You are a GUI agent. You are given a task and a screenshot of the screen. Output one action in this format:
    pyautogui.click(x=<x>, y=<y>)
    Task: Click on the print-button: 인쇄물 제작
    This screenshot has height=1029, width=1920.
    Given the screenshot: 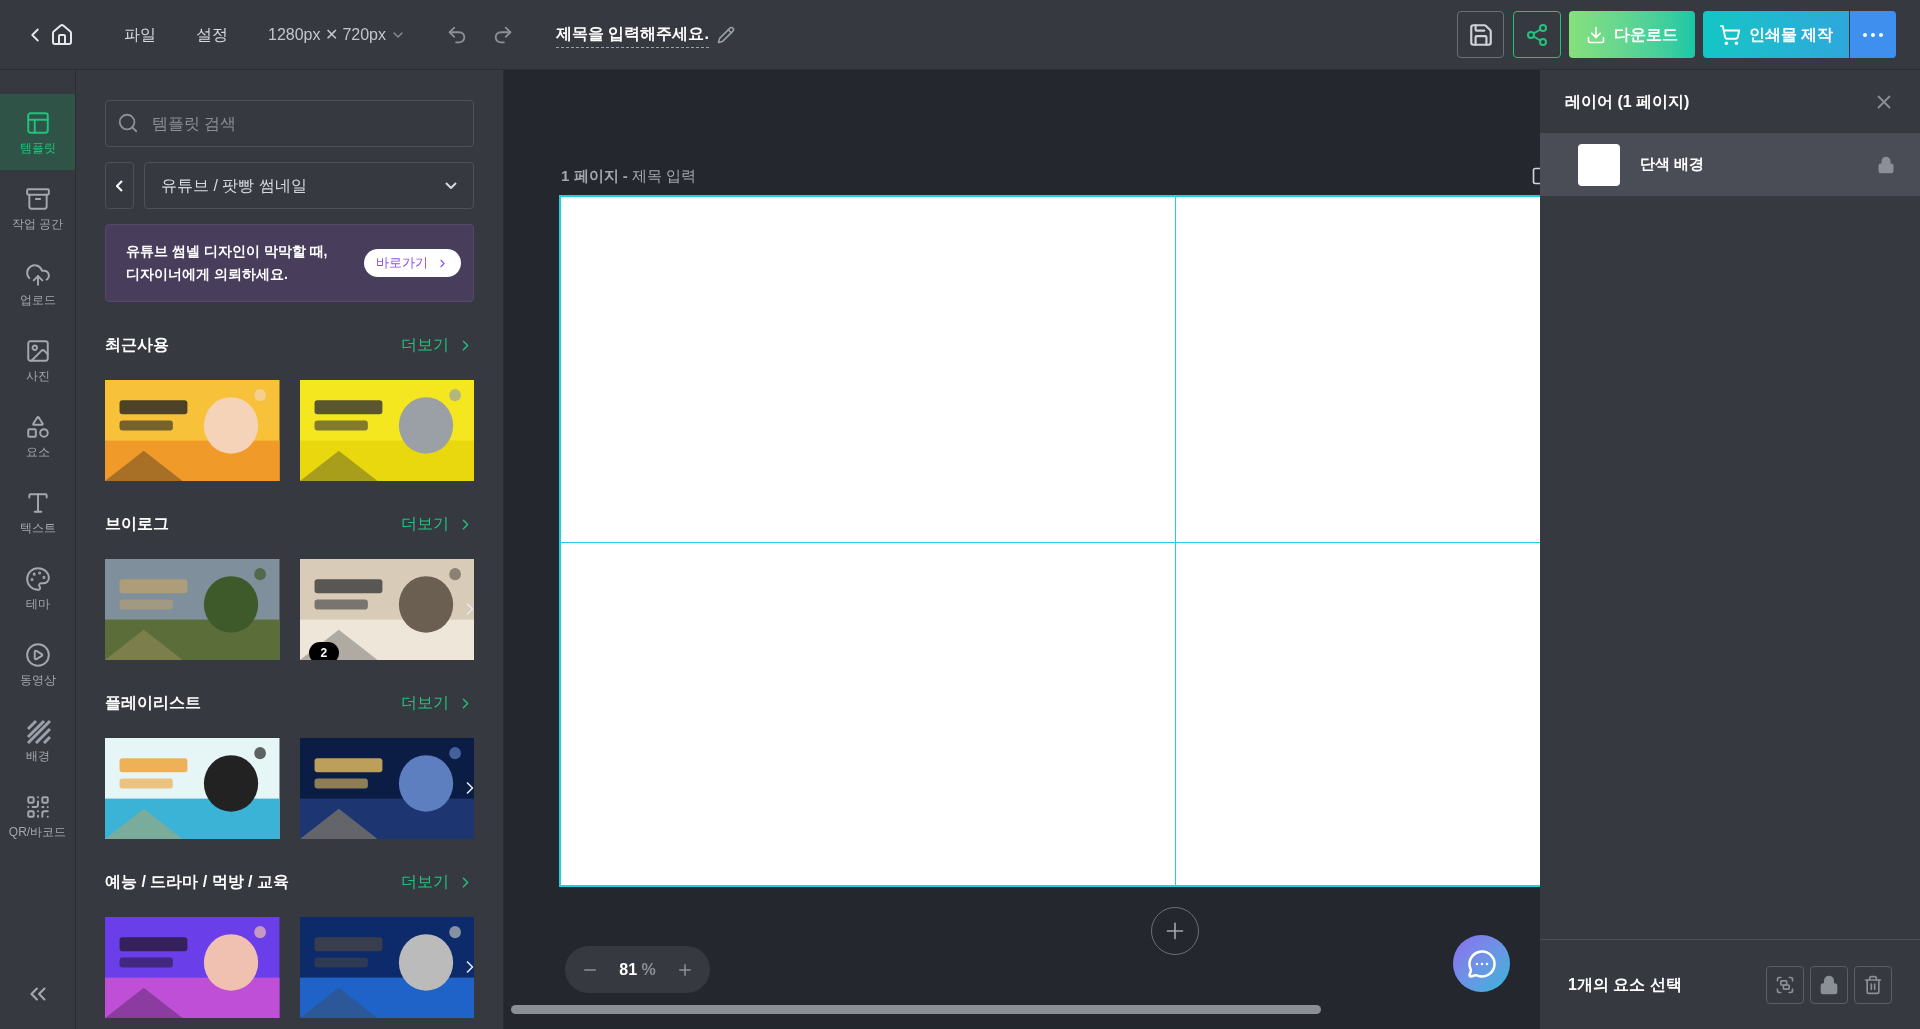 What is the action you would take?
    pyautogui.click(x=1776, y=34)
    